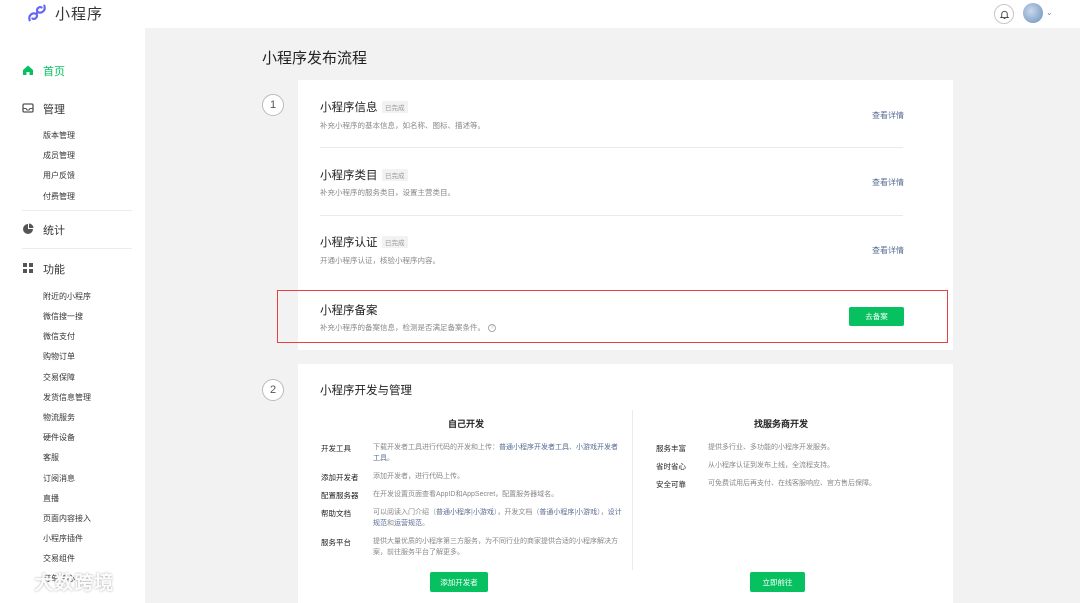 This screenshot has height=603, width=1080. What do you see at coordinates (349, 176) in the screenshot?
I see `item-title: 小程序类目` at bounding box center [349, 176].